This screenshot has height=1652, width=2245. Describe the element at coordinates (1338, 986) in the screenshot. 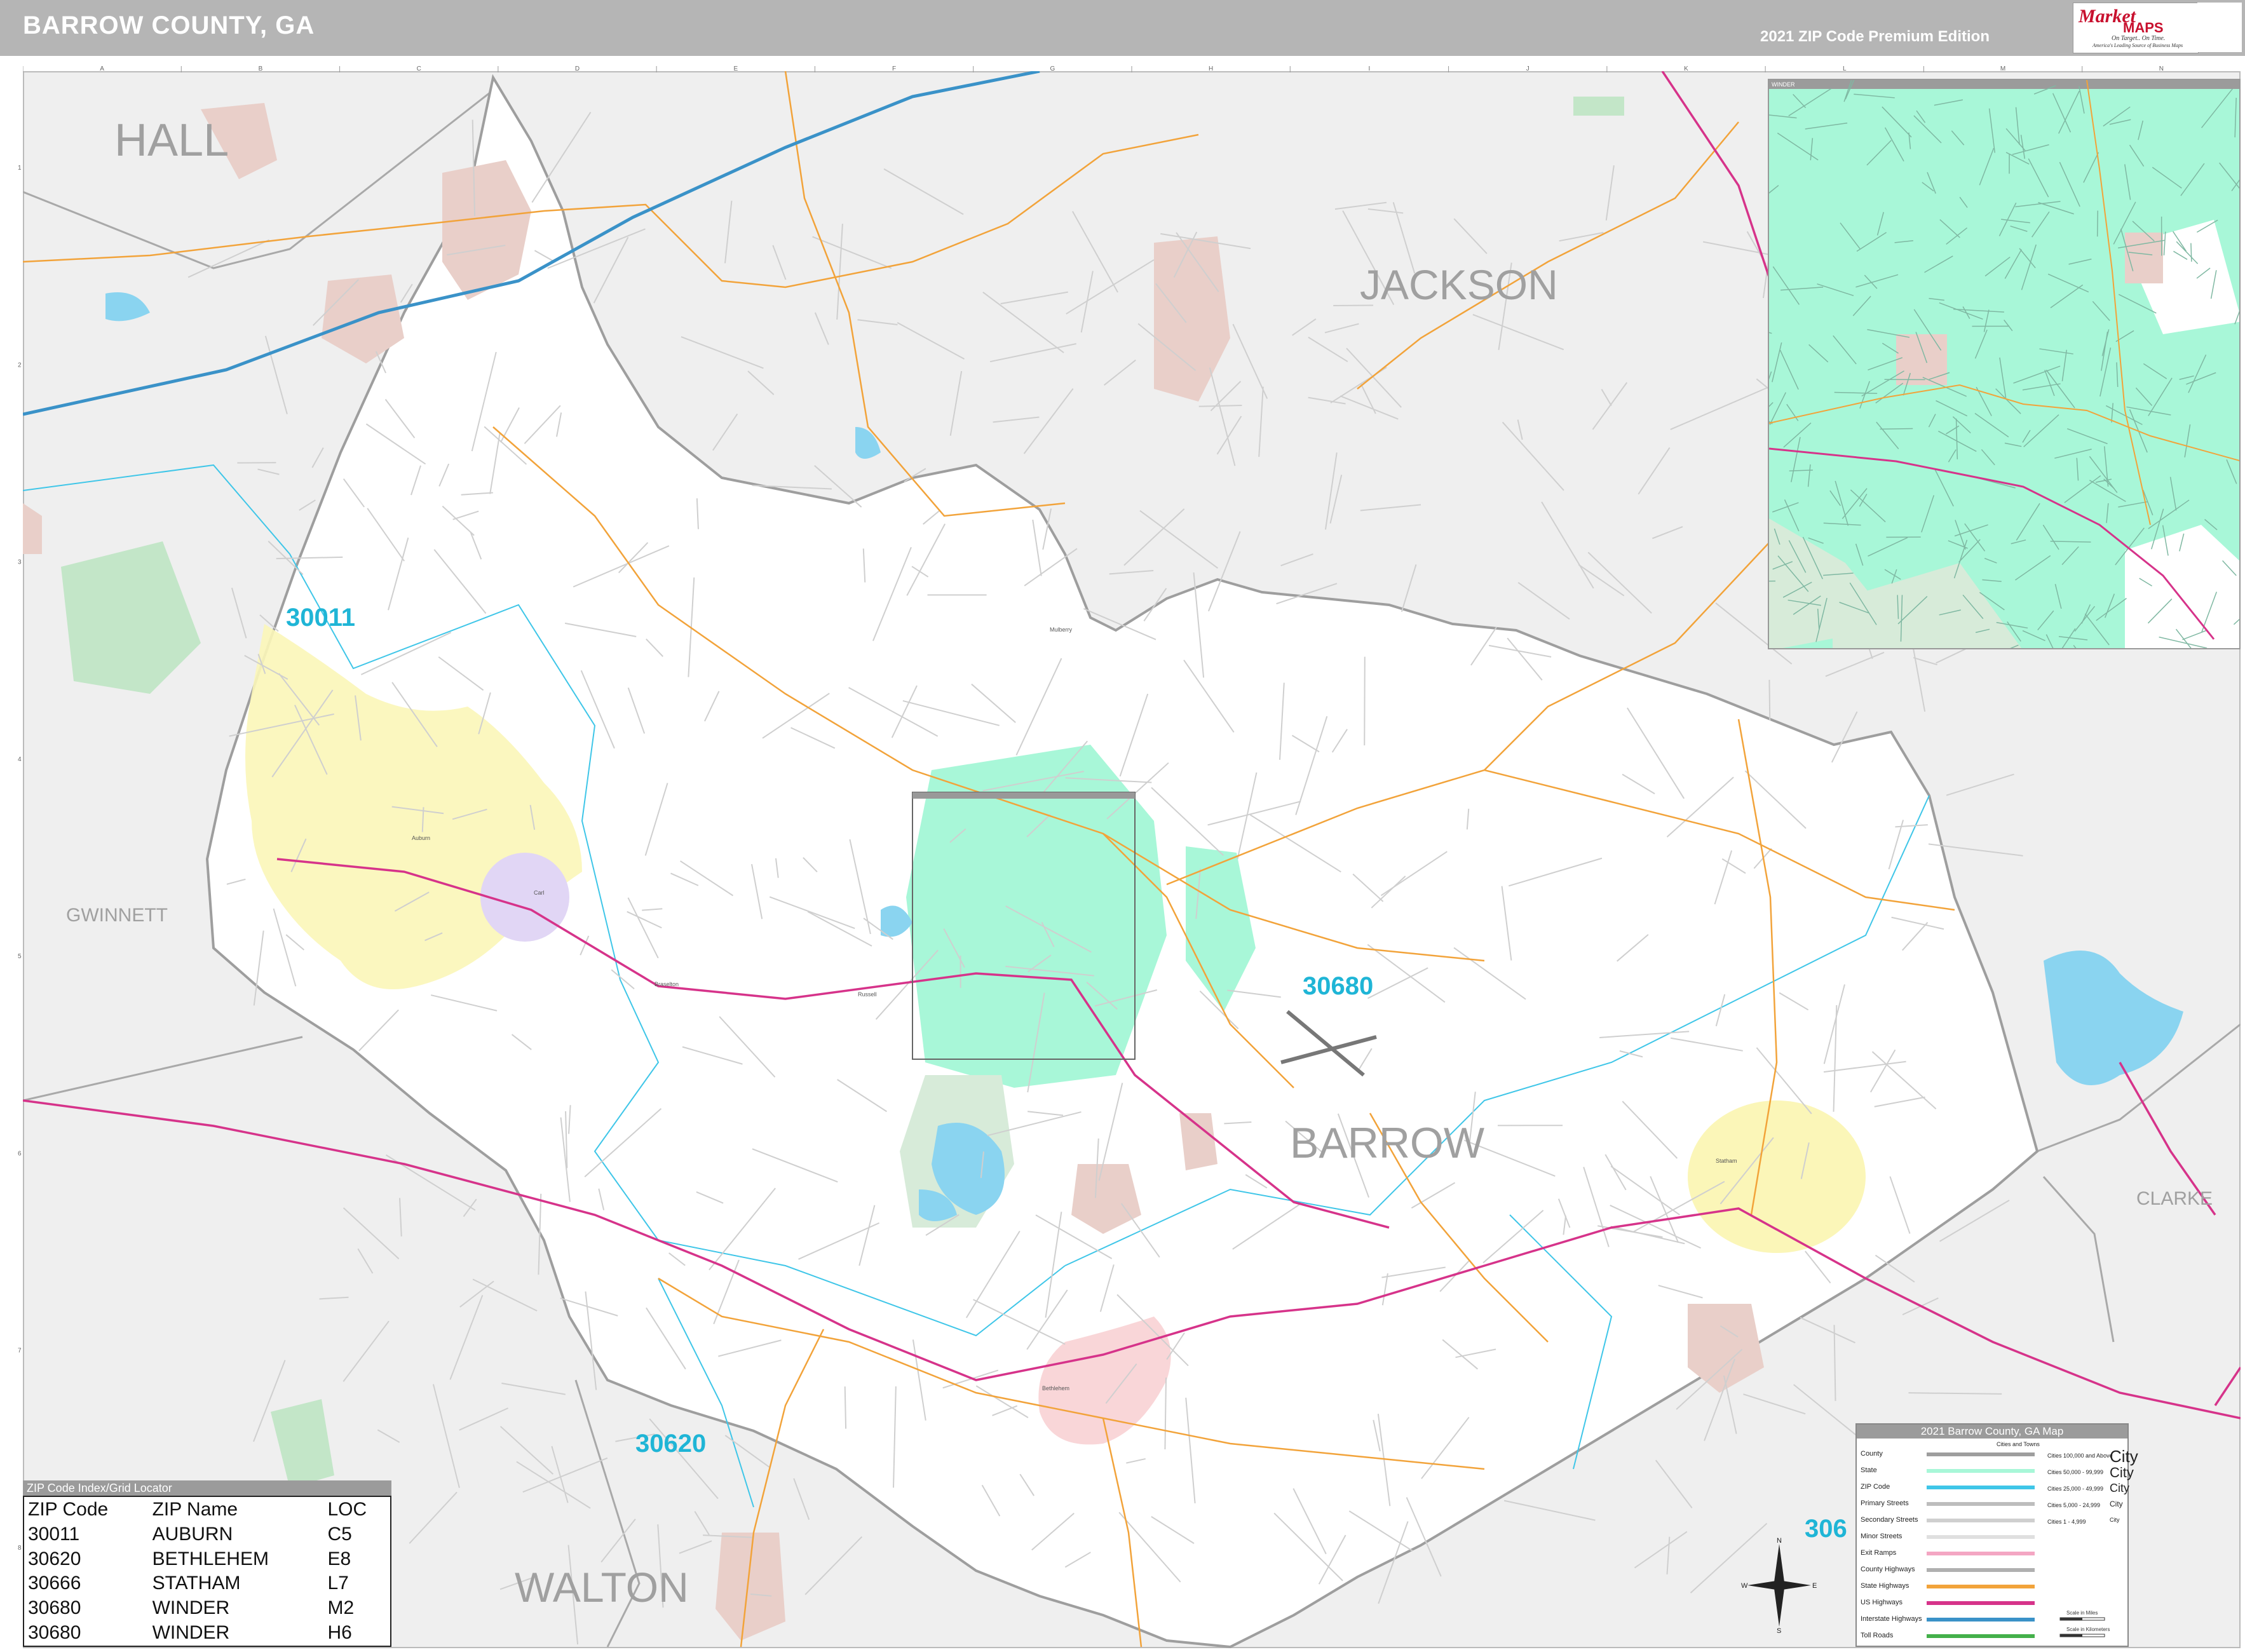

I see `zip-label-30680: 30680` at that location.